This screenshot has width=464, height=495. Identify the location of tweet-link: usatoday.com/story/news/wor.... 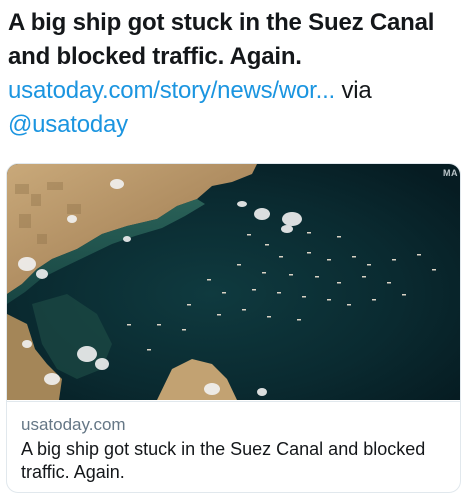
(171, 90).